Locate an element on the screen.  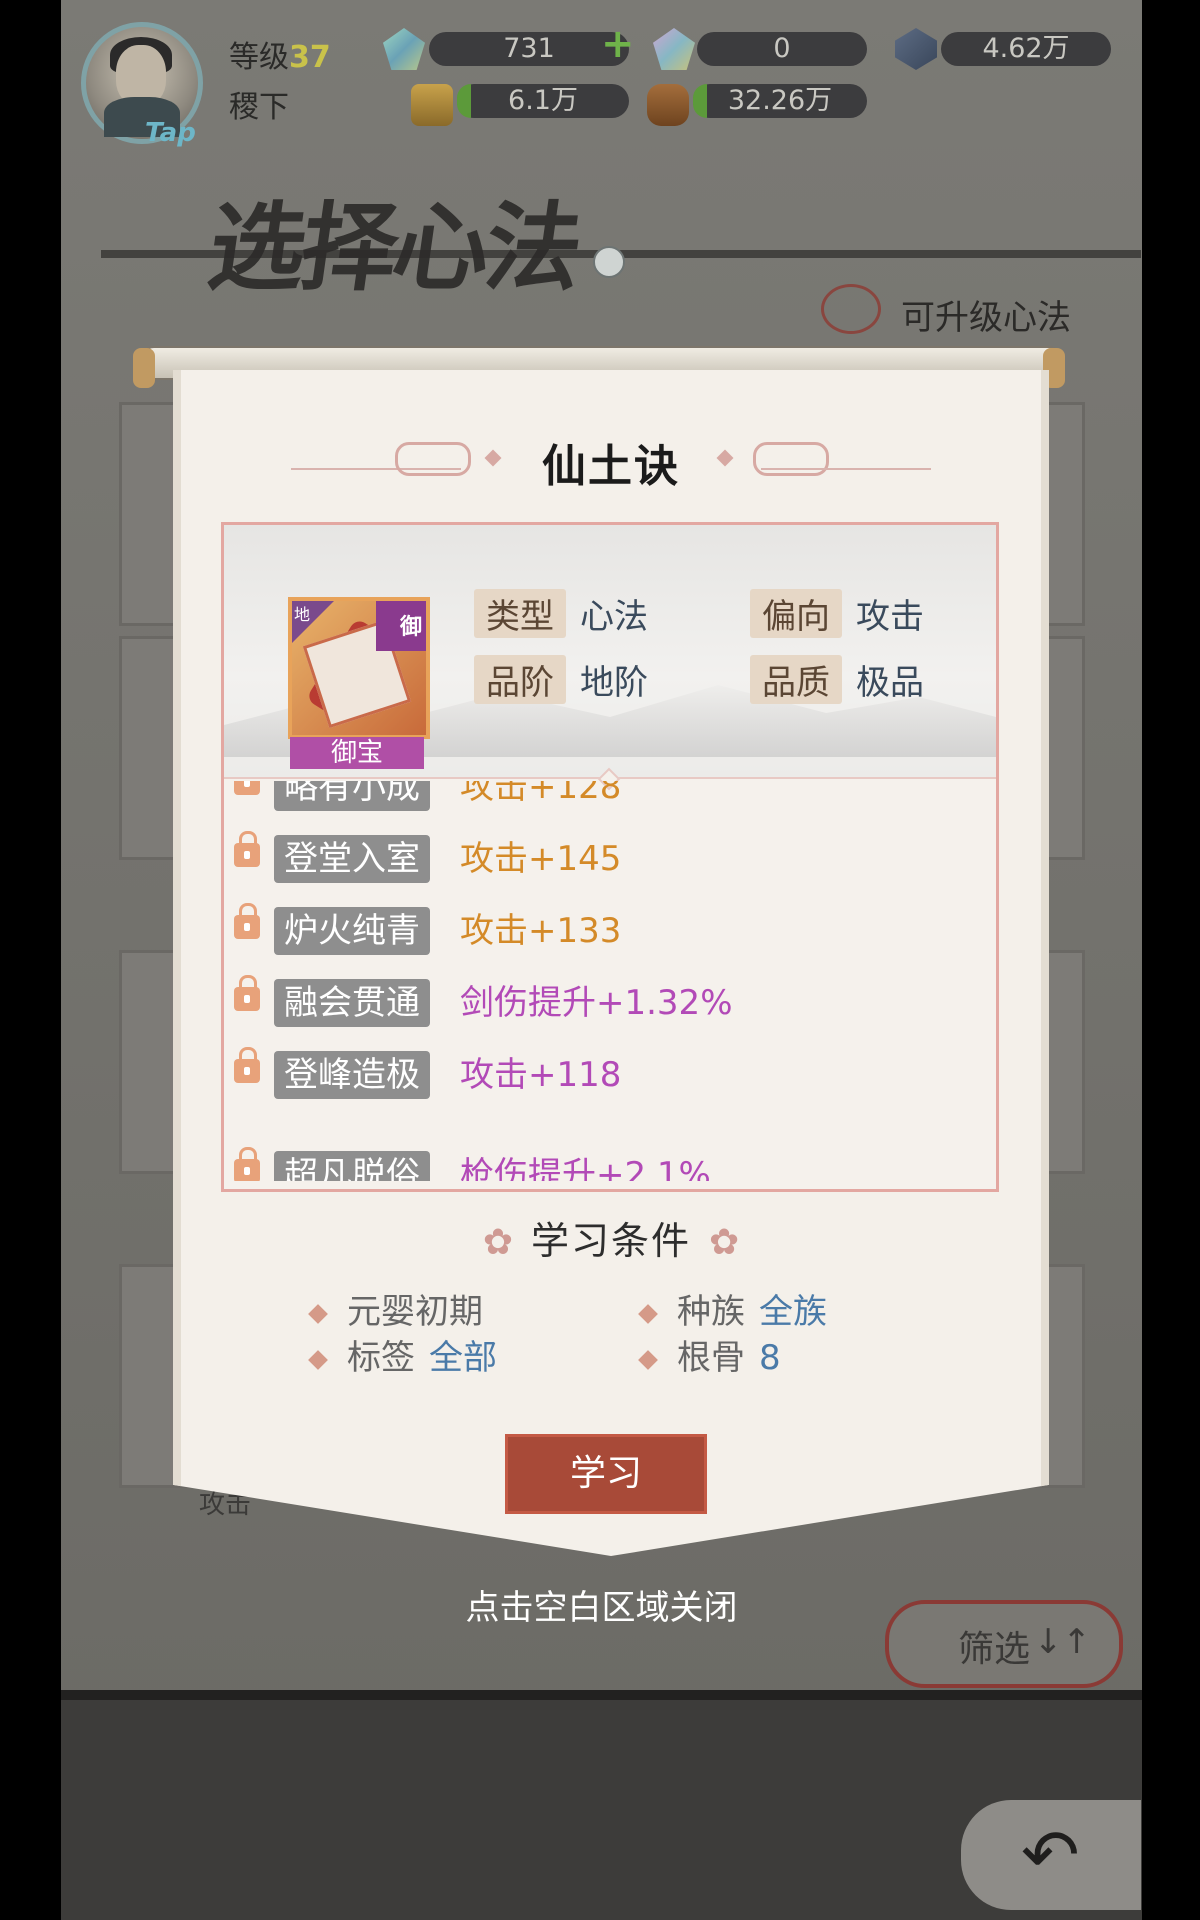
conditions-header: ✿ 学习条件 ✿ is located at coordinates (611, 1237).